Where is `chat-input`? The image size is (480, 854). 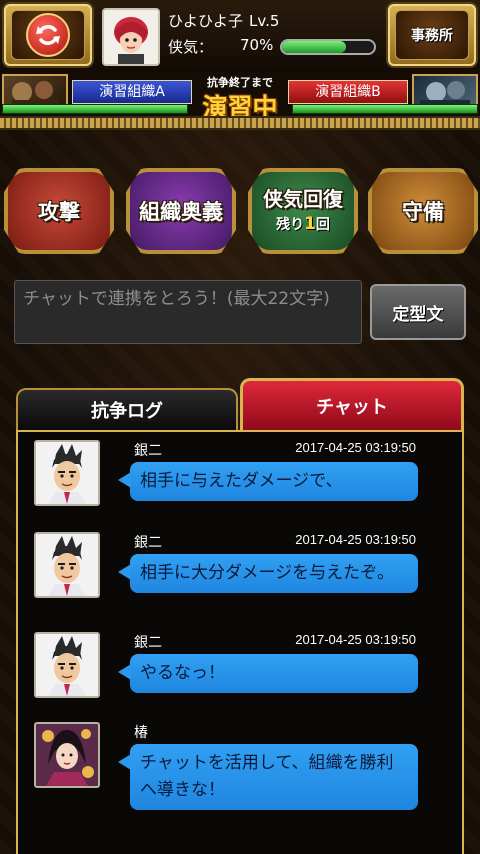 chat-input is located at coordinates (188, 312).